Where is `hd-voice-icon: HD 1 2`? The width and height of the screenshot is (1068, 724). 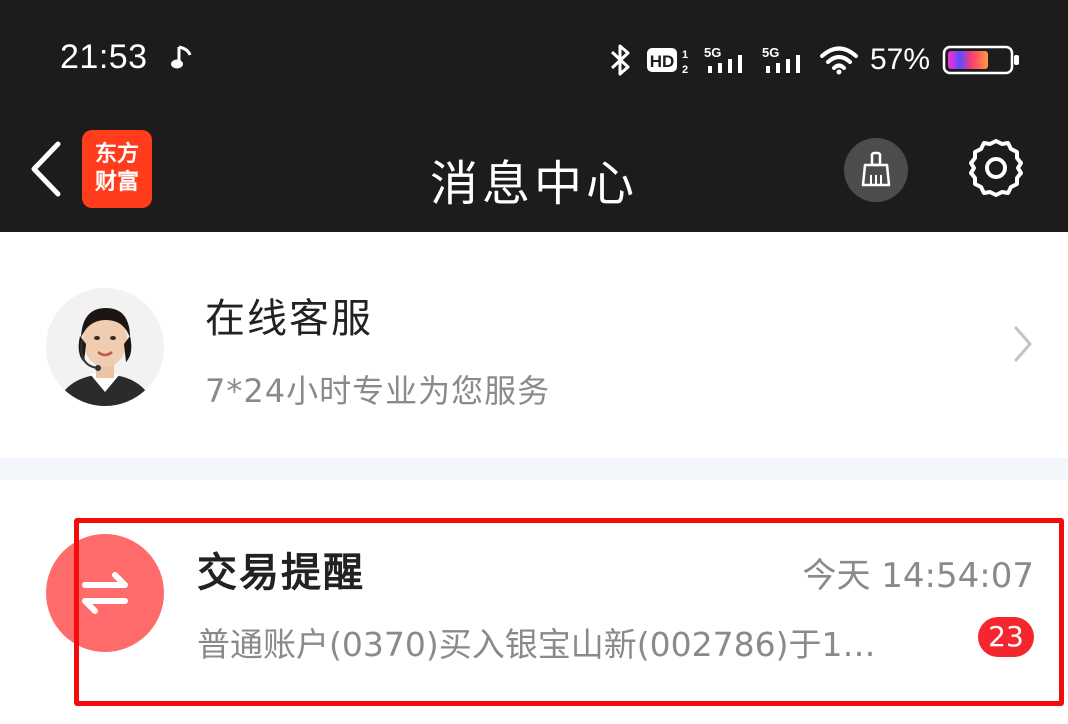 hd-voice-icon: HD 1 2 is located at coordinates (667, 62).